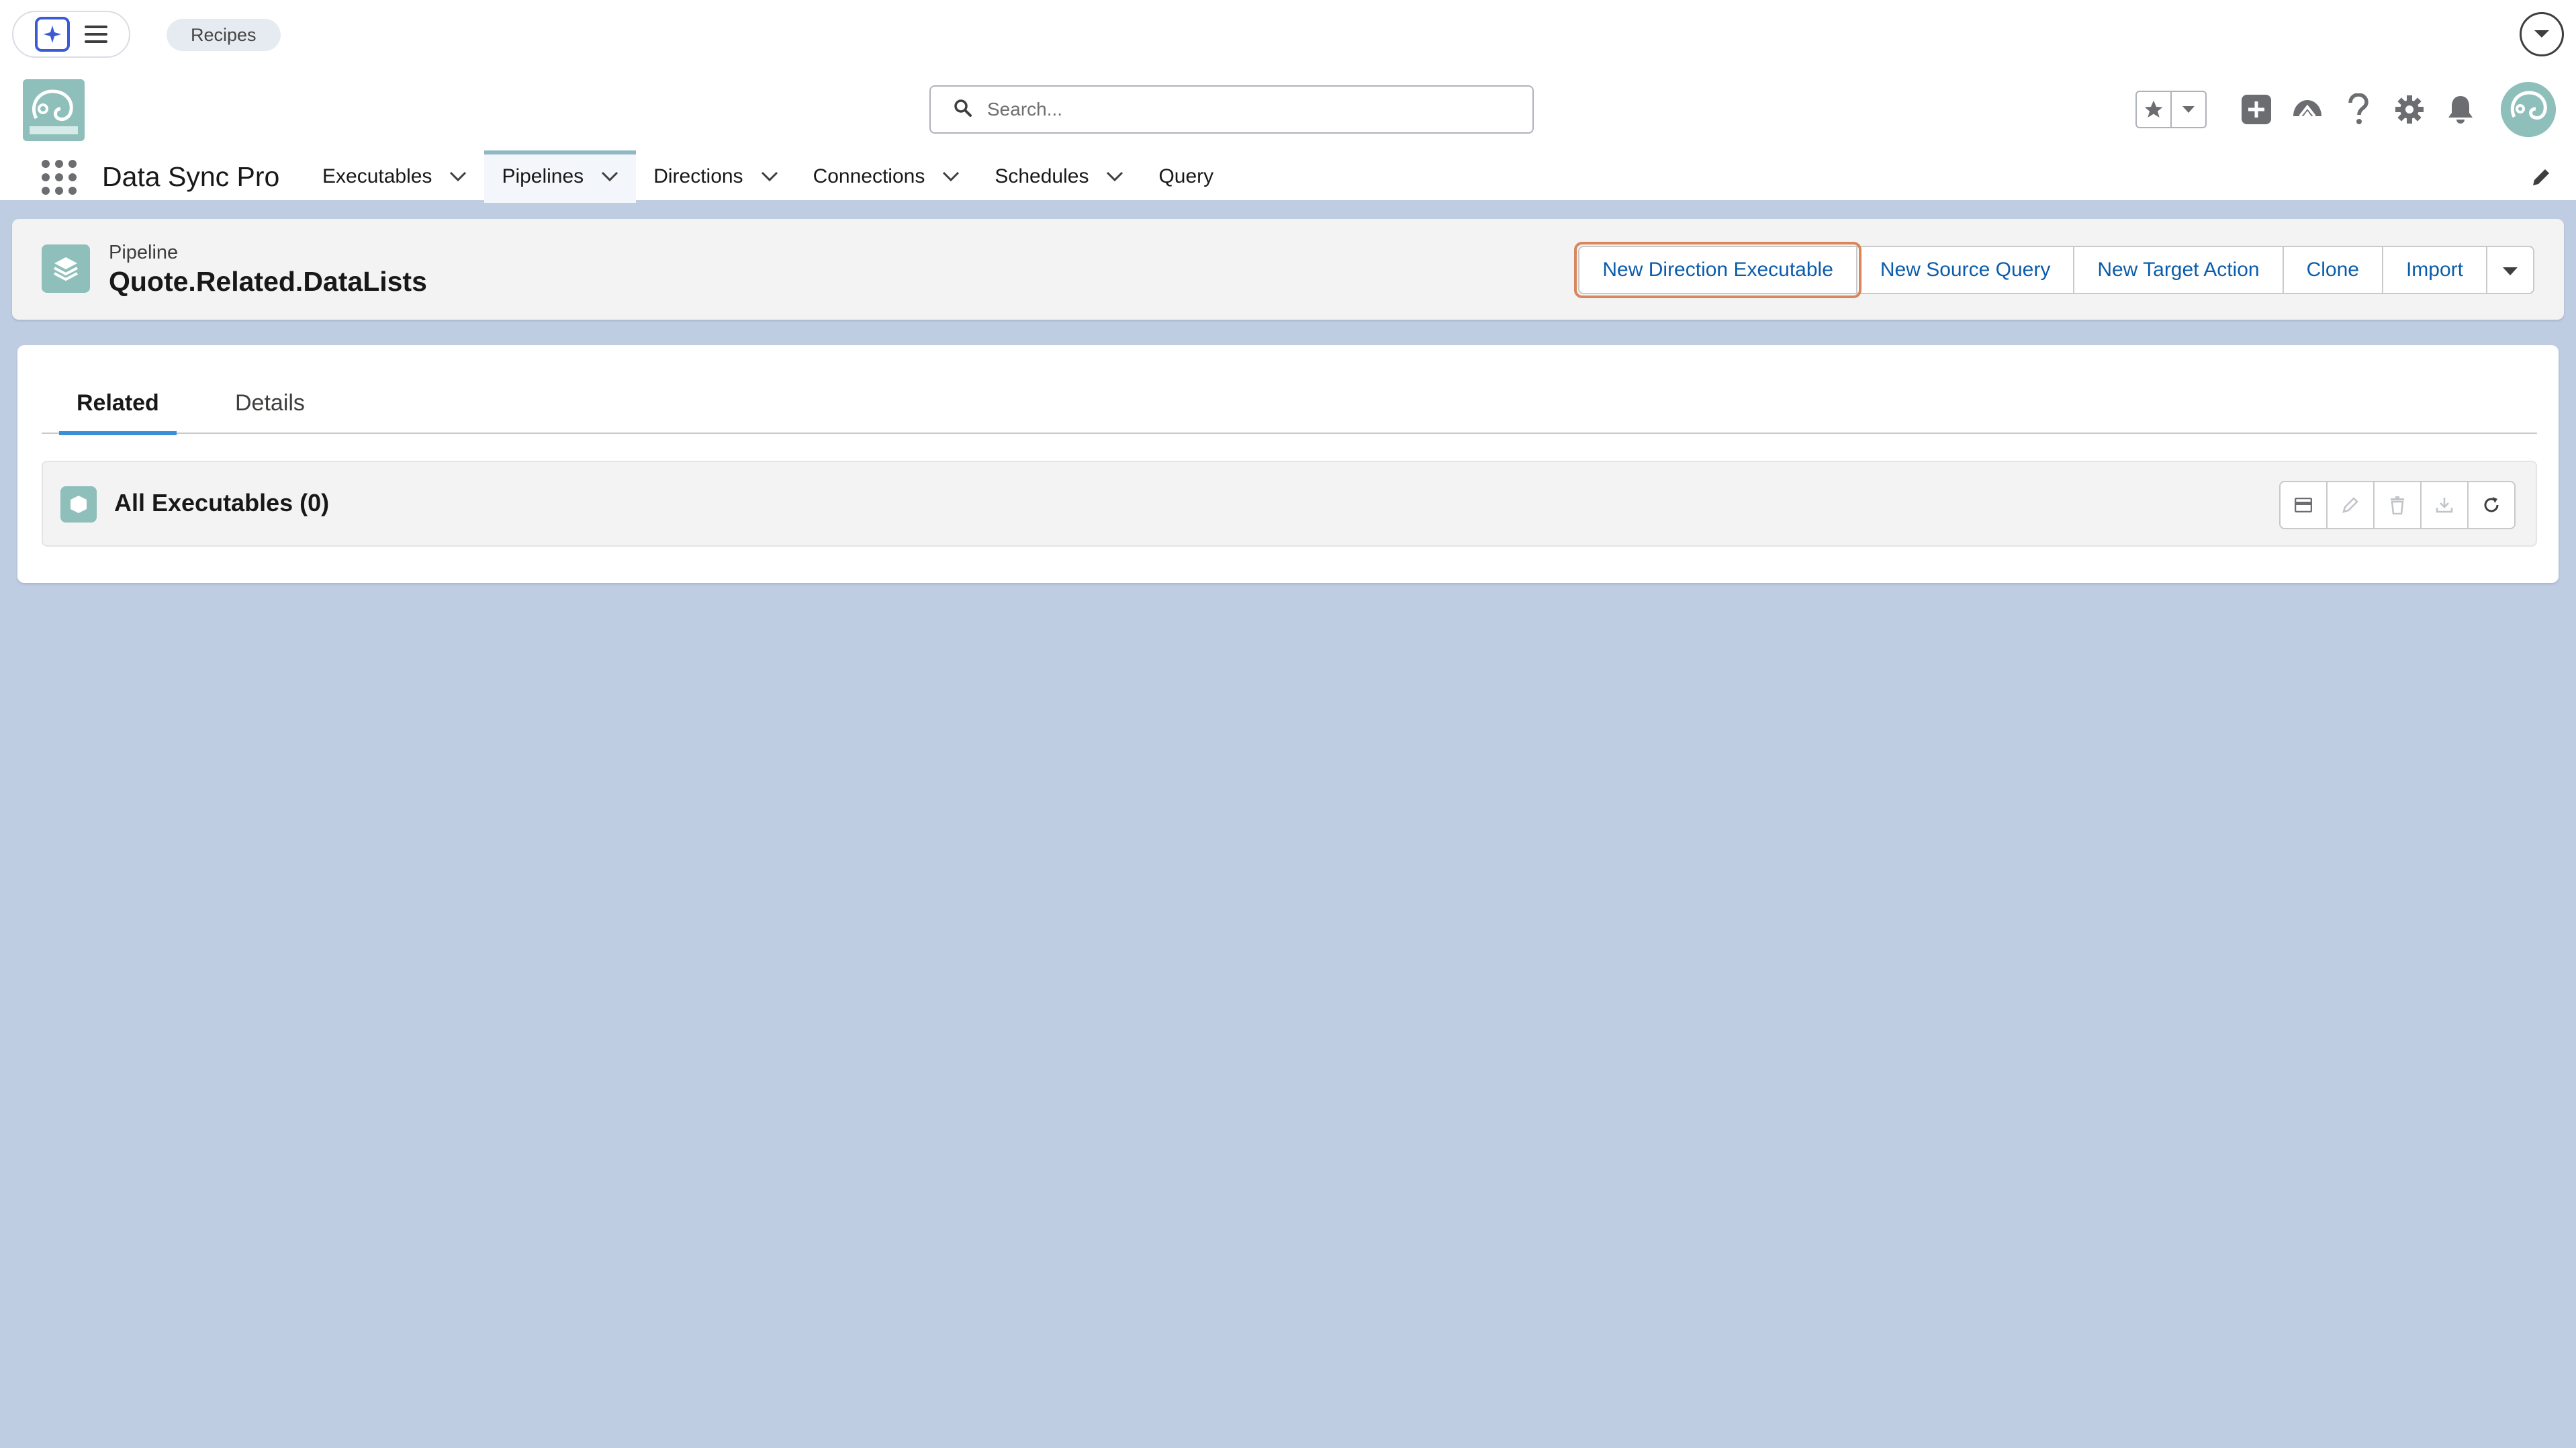 The width and height of the screenshot is (2576, 1448). What do you see at coordinates (2358, 110) in the screenshot?
I see `help-icon` at bounding box center [2358, 110].